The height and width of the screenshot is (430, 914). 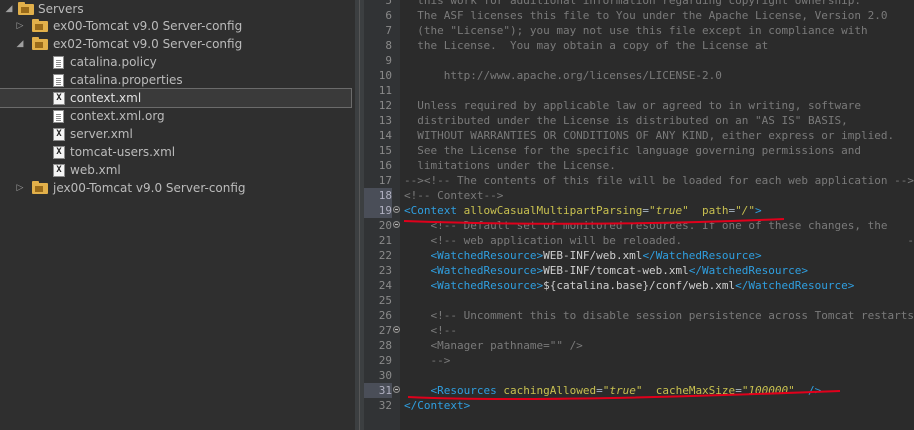 I want to click on line-number: 20, so click(x=385, y=225).